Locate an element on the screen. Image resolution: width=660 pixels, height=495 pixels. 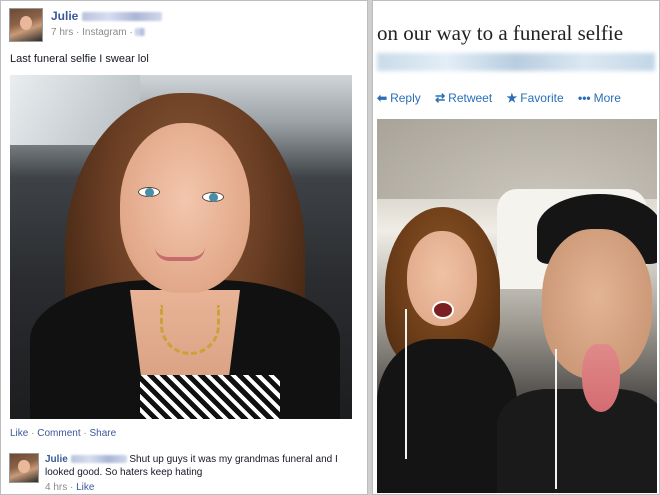
comment-like-link: Like is located at coordinates (85, 487).